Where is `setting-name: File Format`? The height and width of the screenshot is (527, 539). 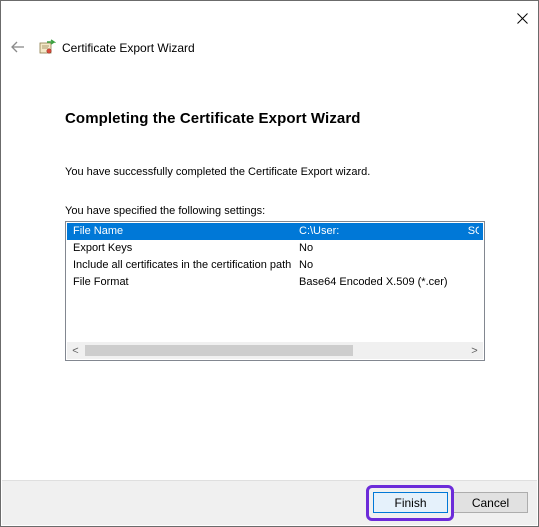 setting-name: File Format is located at coordinates (101, 282).